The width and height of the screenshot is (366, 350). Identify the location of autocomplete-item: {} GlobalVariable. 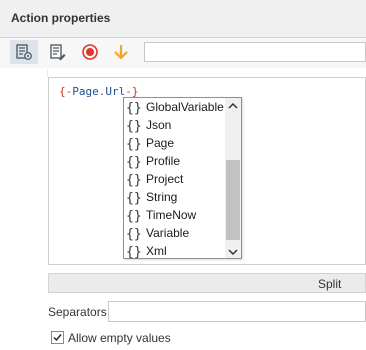
(175, 107).